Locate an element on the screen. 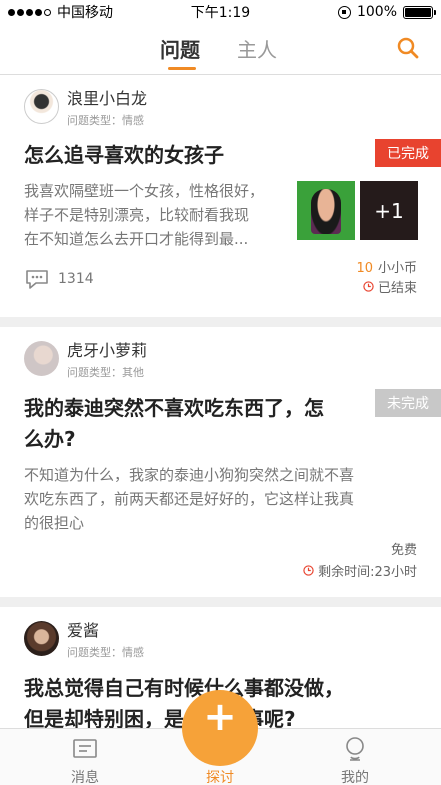 Image resolution: width=441 pixels, height=785 pixels. add-question-button: + is located at coordinates (220, 728).